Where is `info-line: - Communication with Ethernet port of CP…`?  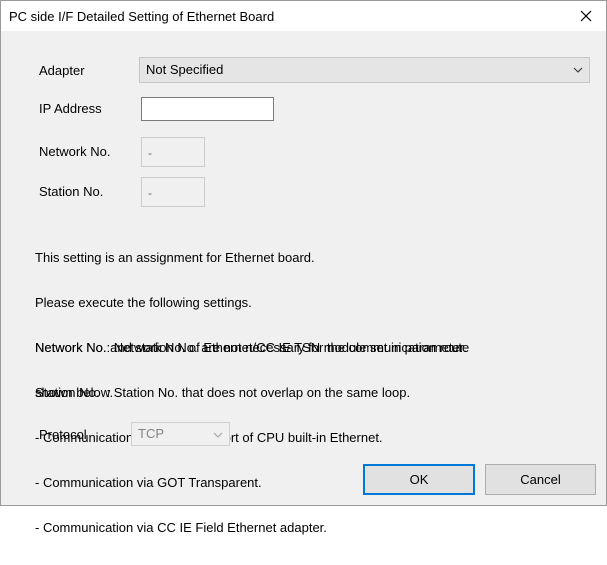 info-line: - Communication with Ethernet port of CP… is located at coordinates (209, 437).